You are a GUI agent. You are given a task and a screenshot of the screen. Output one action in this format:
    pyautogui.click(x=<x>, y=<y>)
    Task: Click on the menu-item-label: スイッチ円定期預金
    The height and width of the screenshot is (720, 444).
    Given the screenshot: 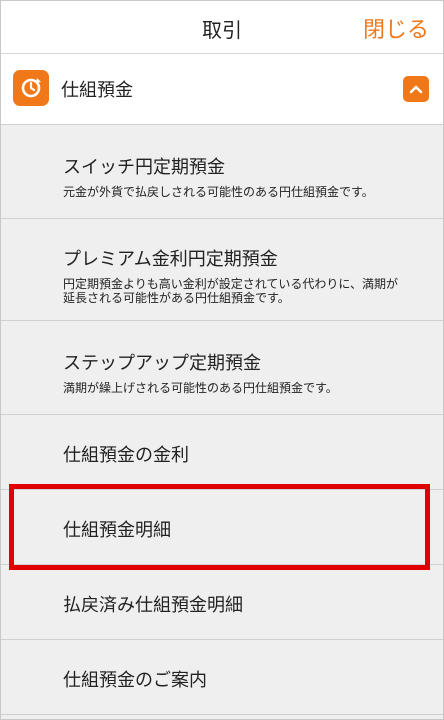 What is the action you would take?
    pyautogui.click(x=144, y=167)
    